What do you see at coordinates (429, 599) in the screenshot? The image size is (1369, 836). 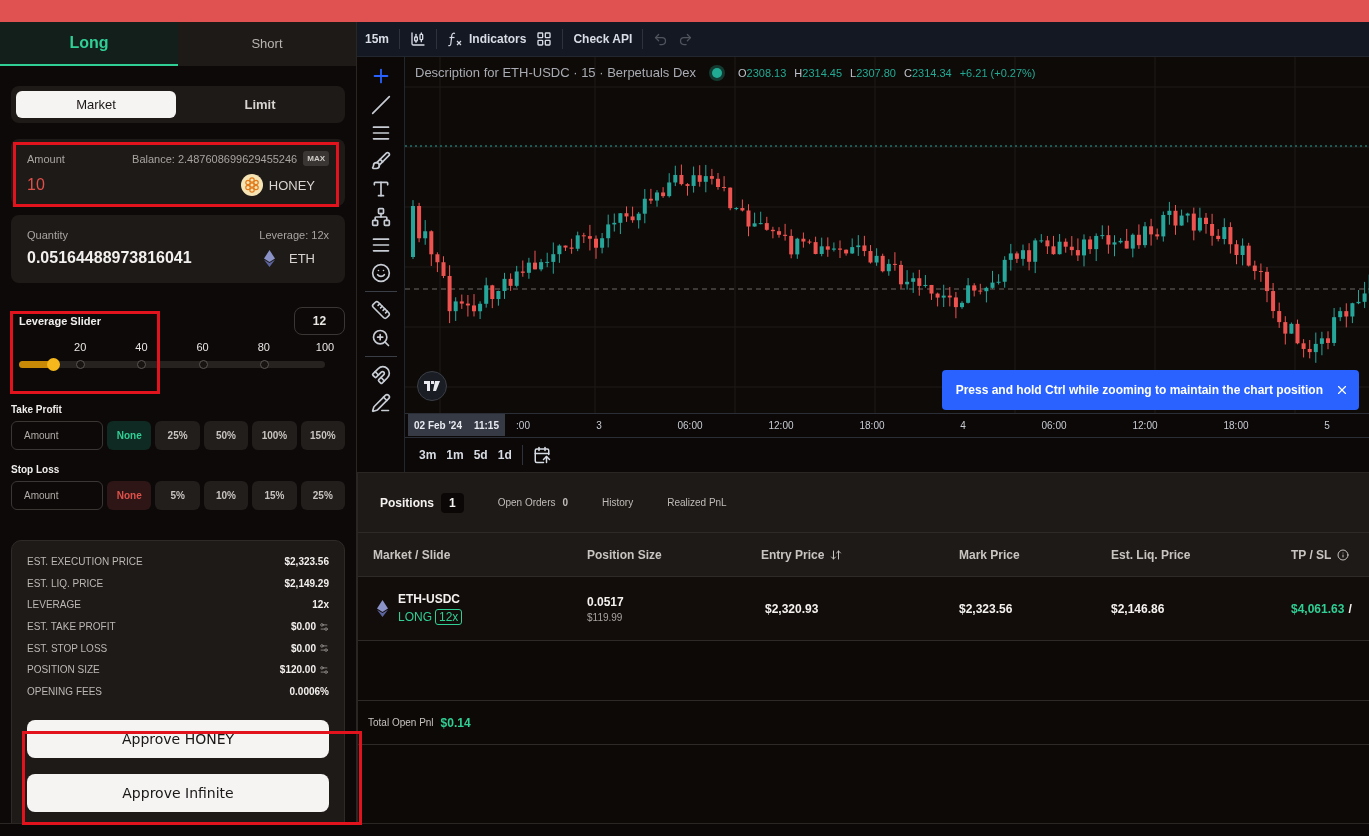 I see `market-name: ETH-USDC` at bounding box center [429, 599].